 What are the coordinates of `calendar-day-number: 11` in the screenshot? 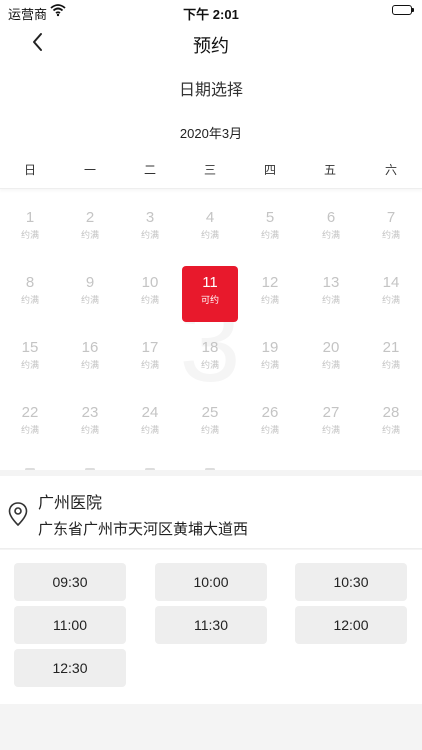 It's located at (210, 282).